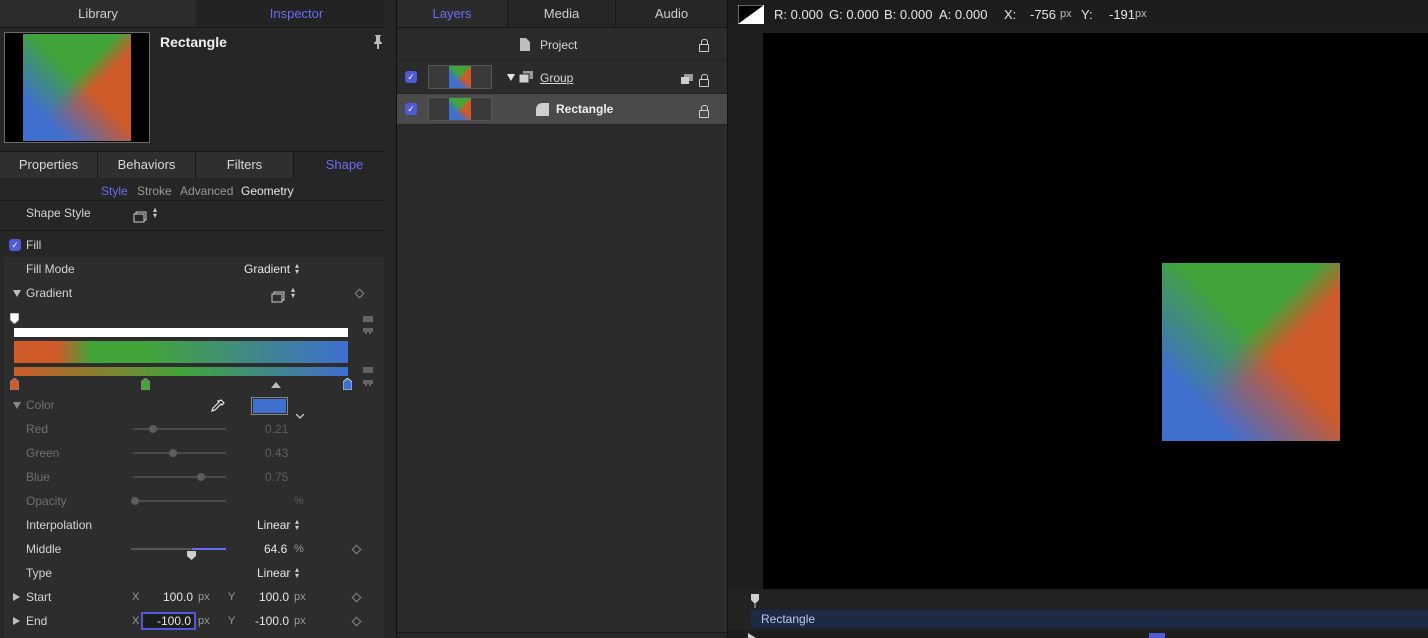 This screenshot has width=1428, height=638. Describe the element at coordinates (276, 429) in the screenshot. I see `red-value: 0.21` at that location.